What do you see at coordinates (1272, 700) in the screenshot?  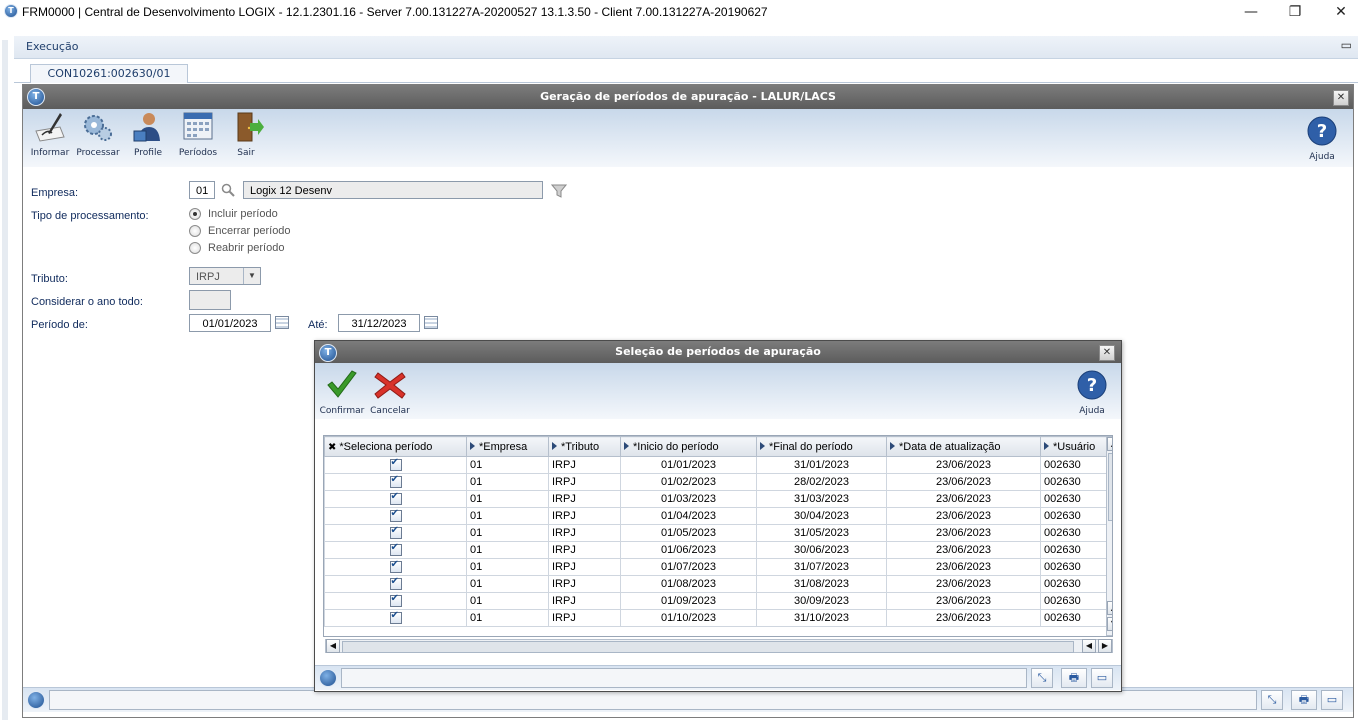 I see `resize-icon: ⤡` at bounding box center [1272, 700].